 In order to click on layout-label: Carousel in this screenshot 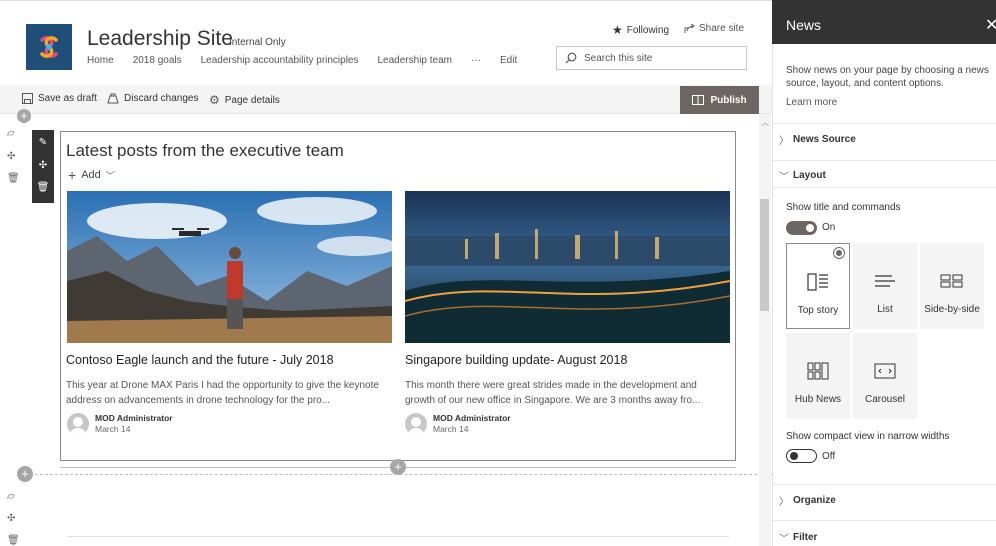, I will do `click(885, 399)`.